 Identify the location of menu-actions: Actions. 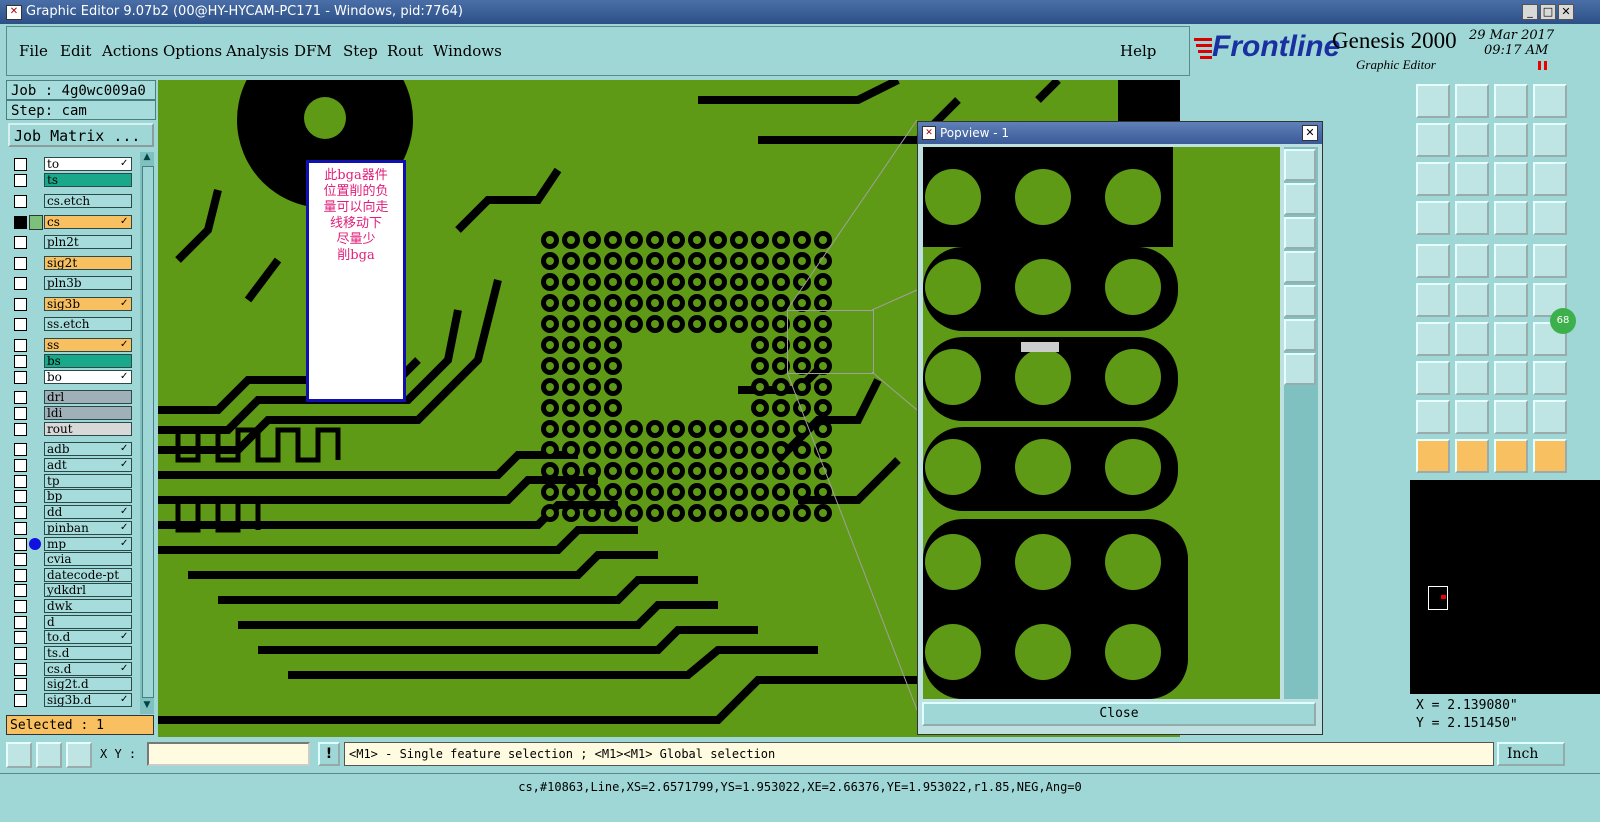
(130, 51).